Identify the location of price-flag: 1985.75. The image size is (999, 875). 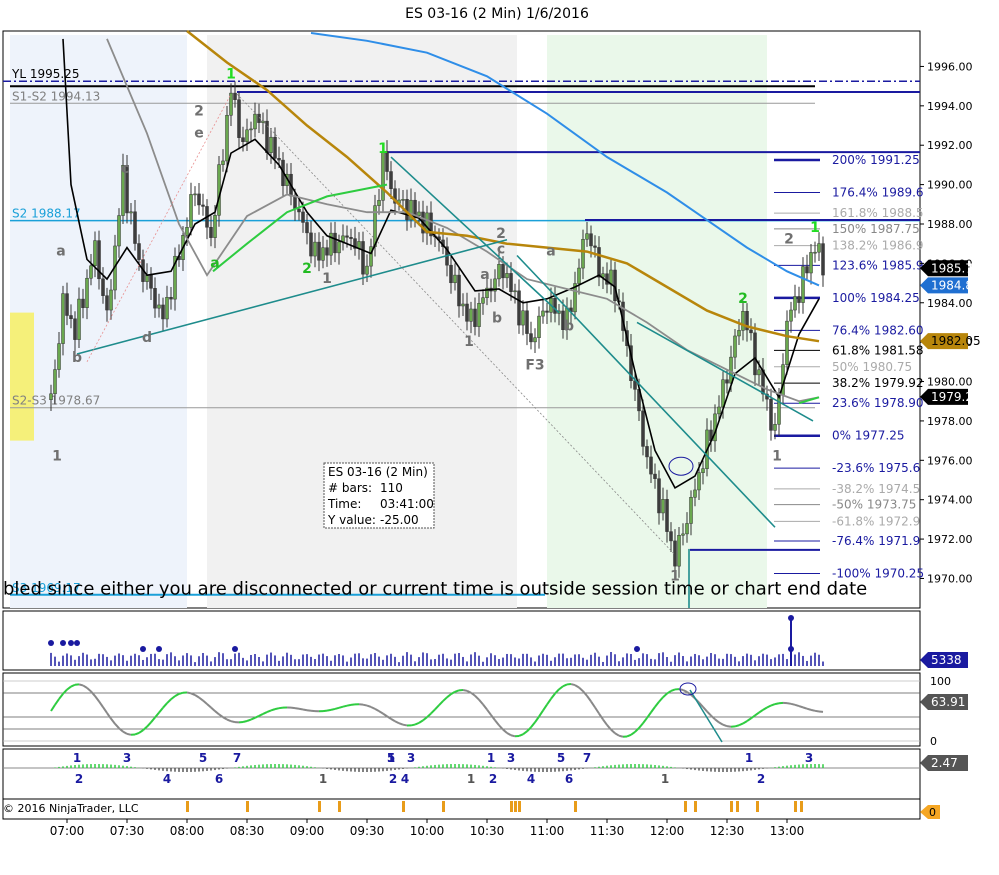
(956, 268).